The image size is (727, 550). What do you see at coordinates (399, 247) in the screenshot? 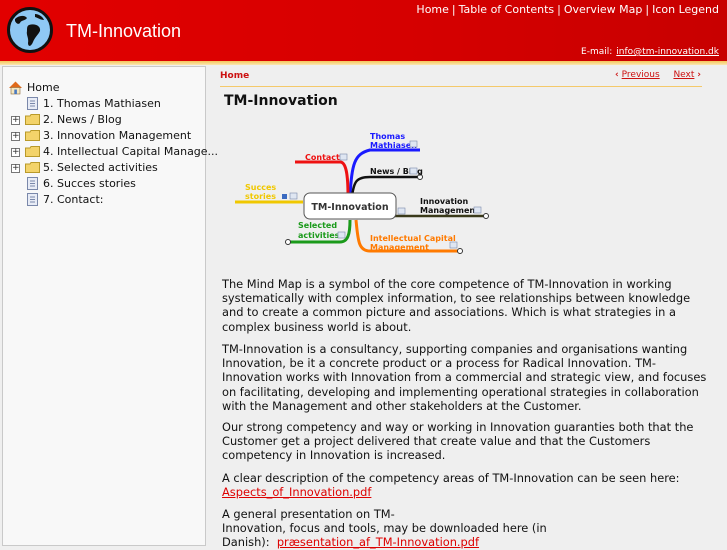
I see `mindmap-label-icm: Management` at bounding box center [399, 247].